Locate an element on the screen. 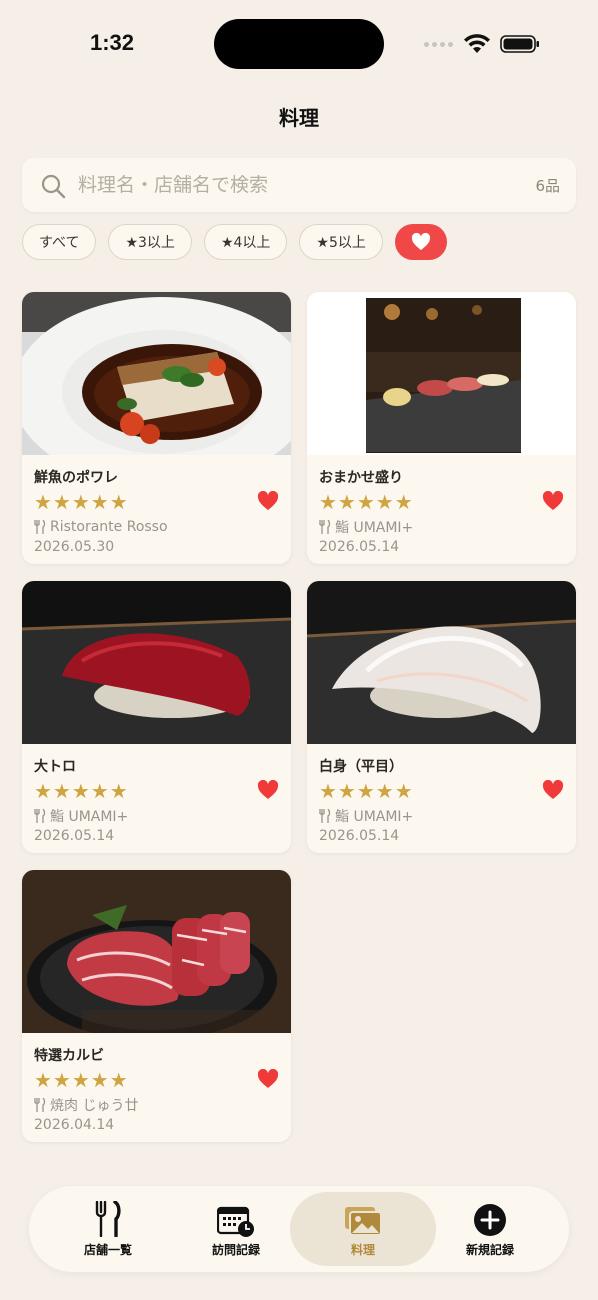 The width and height of the screenshot is (598, 1300). wifi-icon is located at coordinates (477, 43).